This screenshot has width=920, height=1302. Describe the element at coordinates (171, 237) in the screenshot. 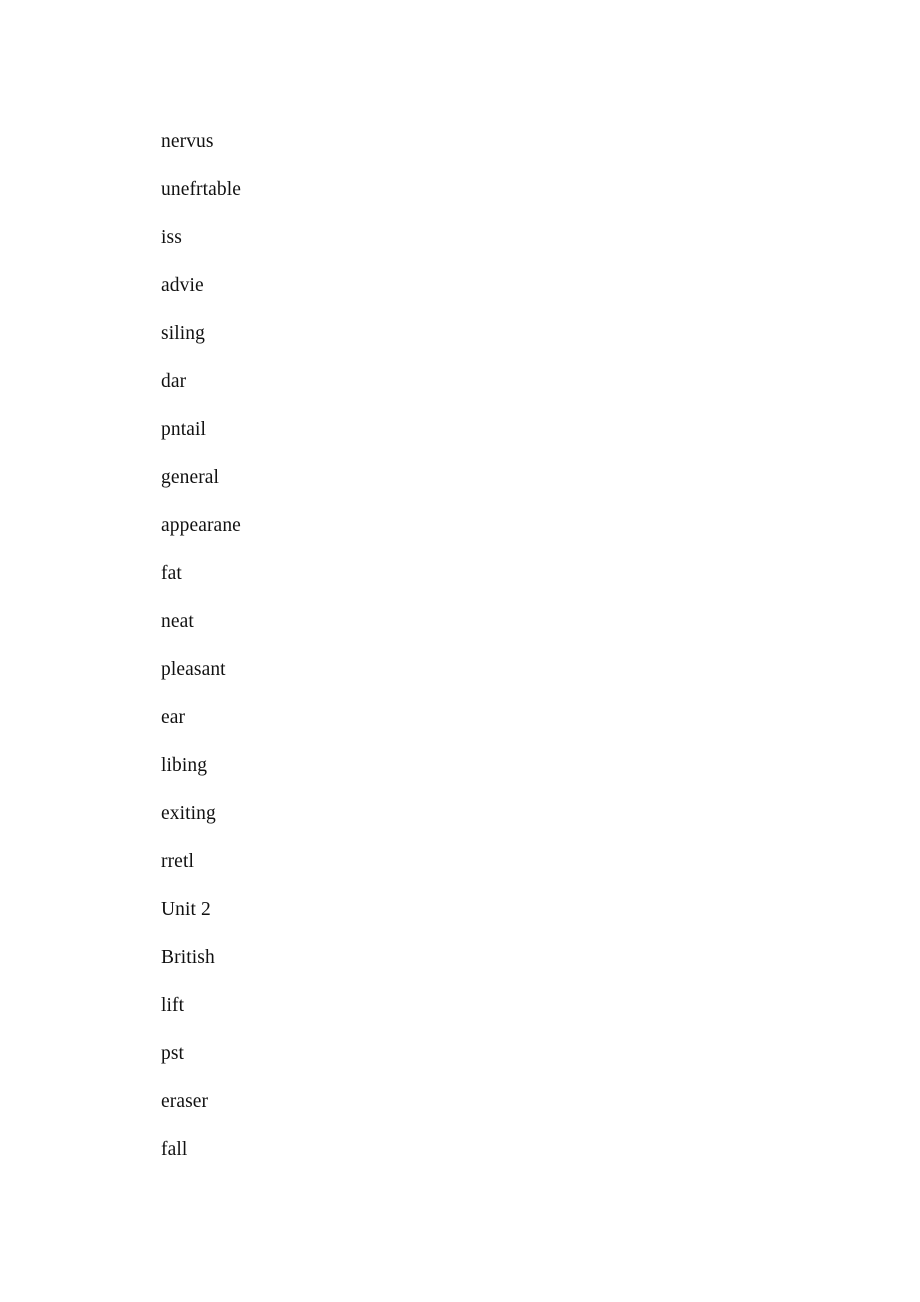

I see `word-list-item: iss` at that location.